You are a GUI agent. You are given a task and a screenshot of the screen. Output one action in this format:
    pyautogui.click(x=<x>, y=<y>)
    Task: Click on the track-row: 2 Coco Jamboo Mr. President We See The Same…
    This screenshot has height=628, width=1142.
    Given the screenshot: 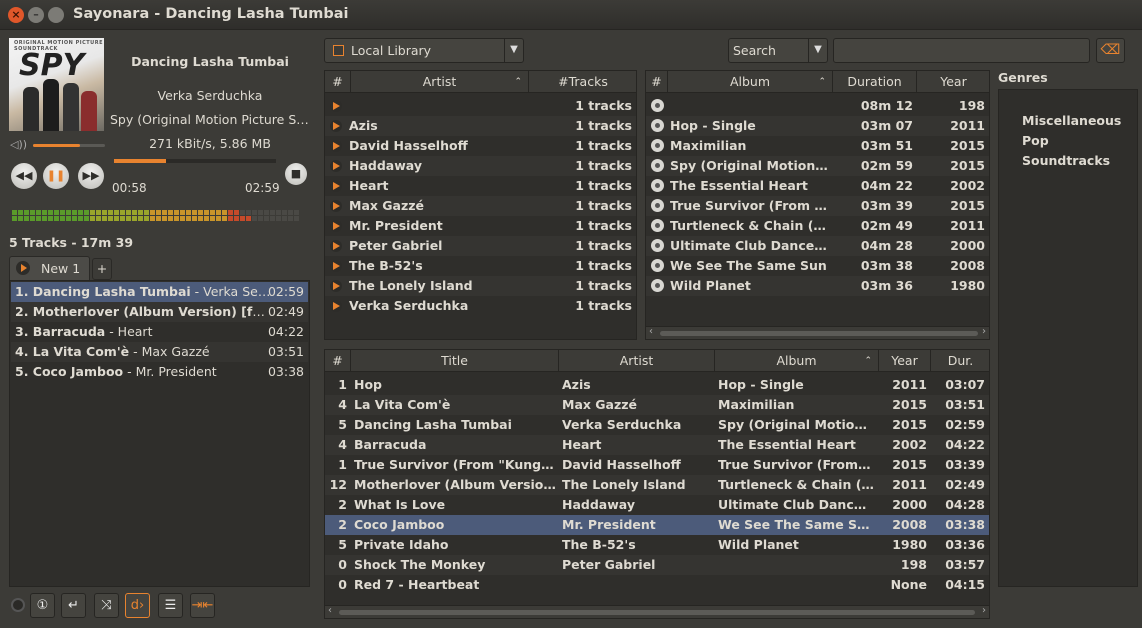 What is the action you would take?
    pyautogui.click(x=657, y=525)
    